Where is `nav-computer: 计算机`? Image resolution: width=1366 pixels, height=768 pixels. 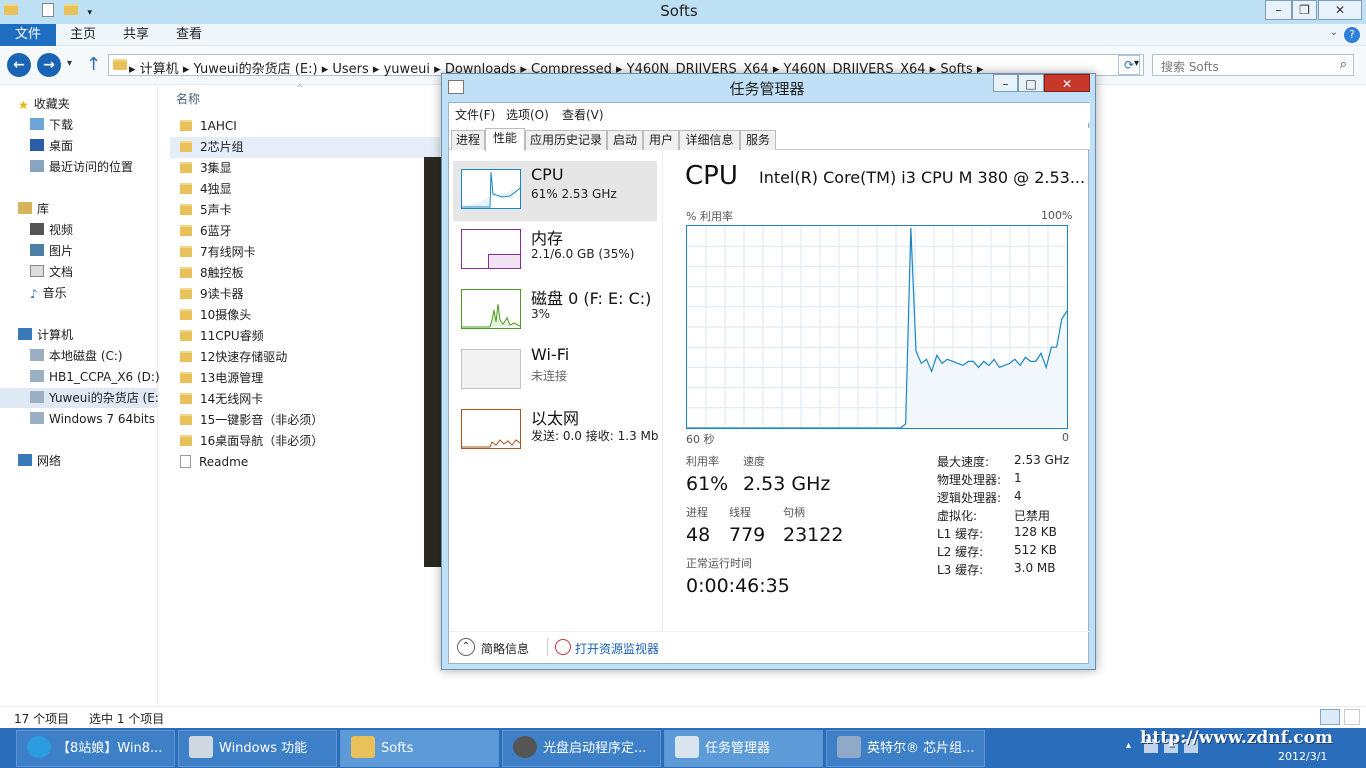
nav-computer: 计算机 is located at coordinates (96, 335).